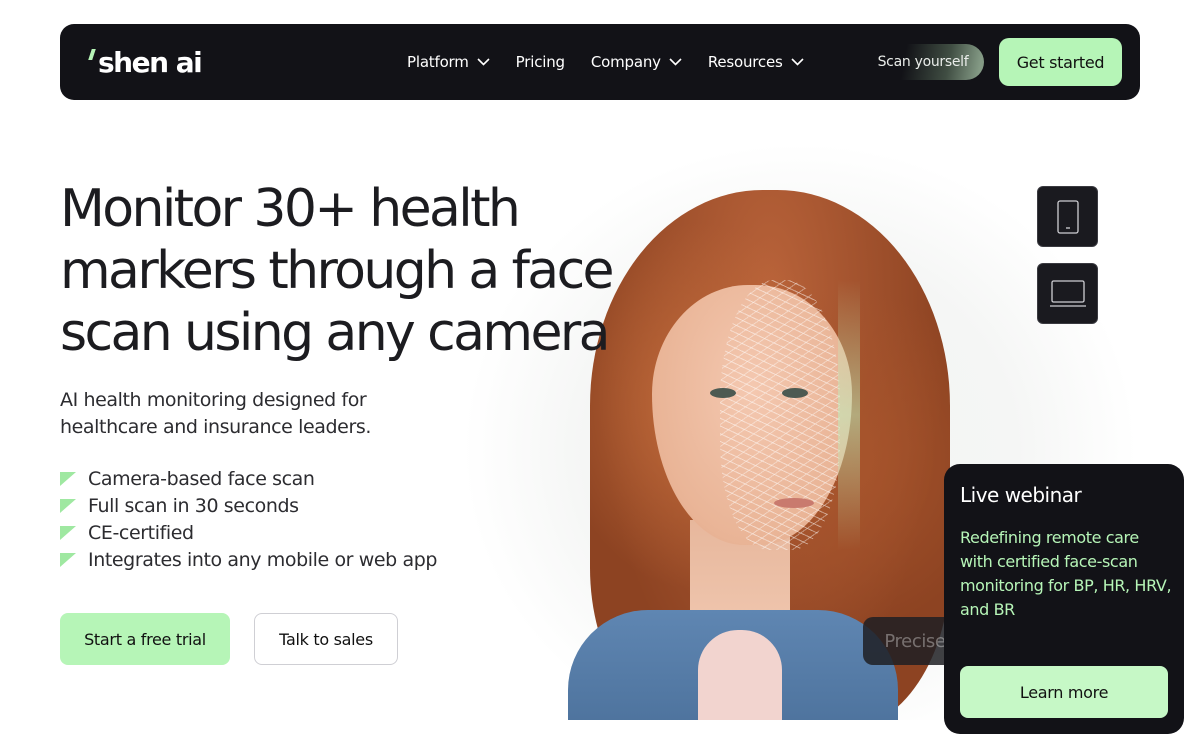 The image size is (1200, 750). I want to click on scan-yourself-link: Scan yourself, so click(923, 62).